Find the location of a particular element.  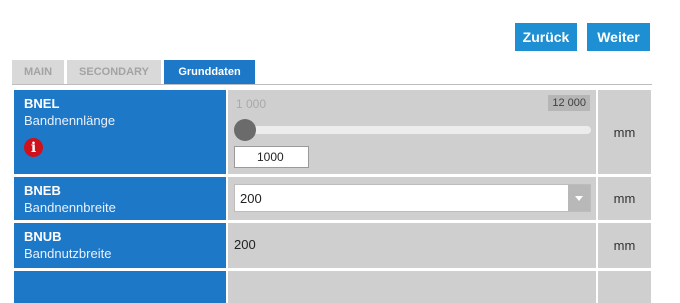

bneb-select-value: 200 is located at coordinates (251, 198).